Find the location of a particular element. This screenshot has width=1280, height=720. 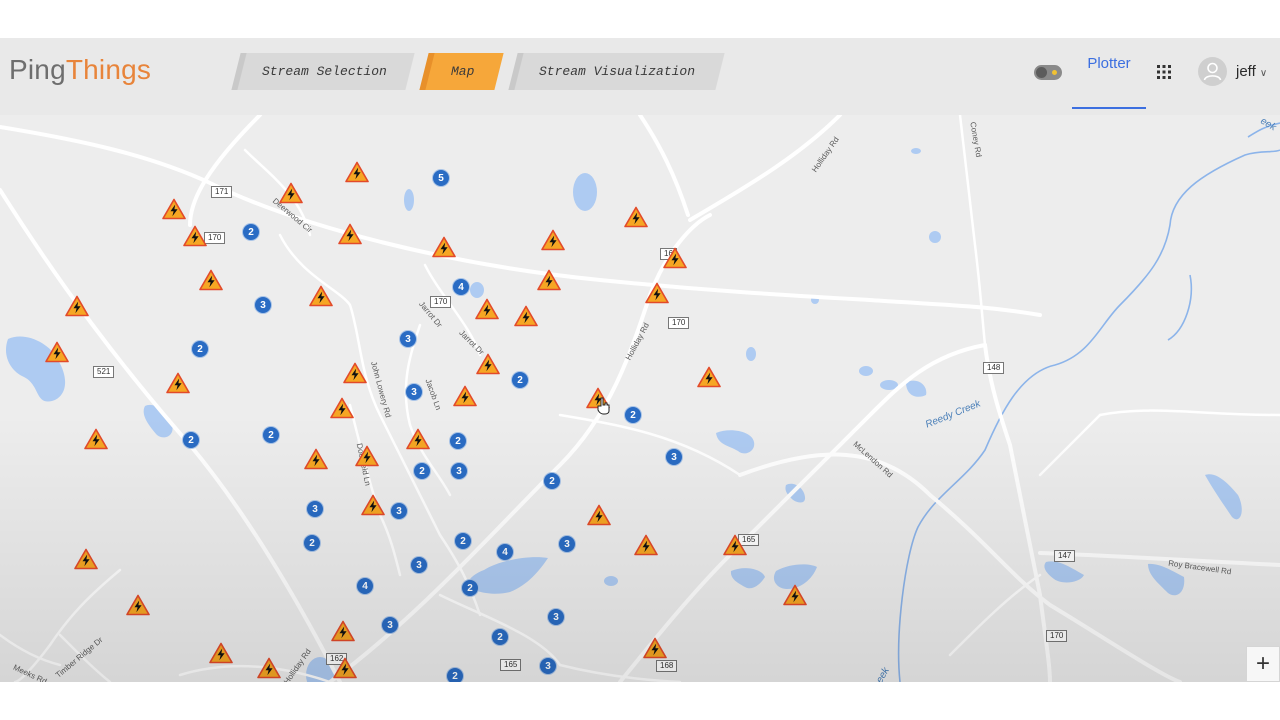

route-shield: 521 is located at coordinates (104, 372).